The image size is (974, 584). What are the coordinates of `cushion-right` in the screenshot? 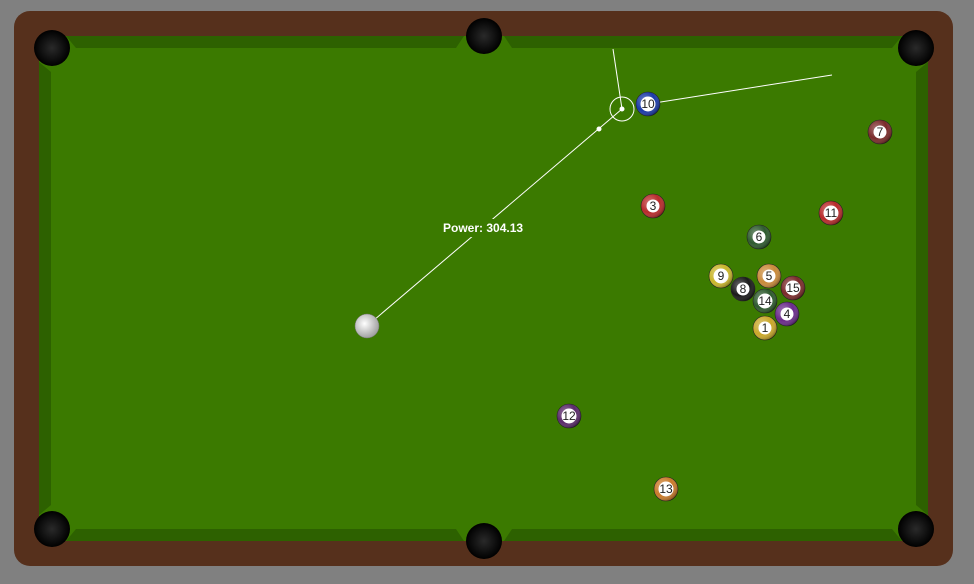 It's located at (922, 288).